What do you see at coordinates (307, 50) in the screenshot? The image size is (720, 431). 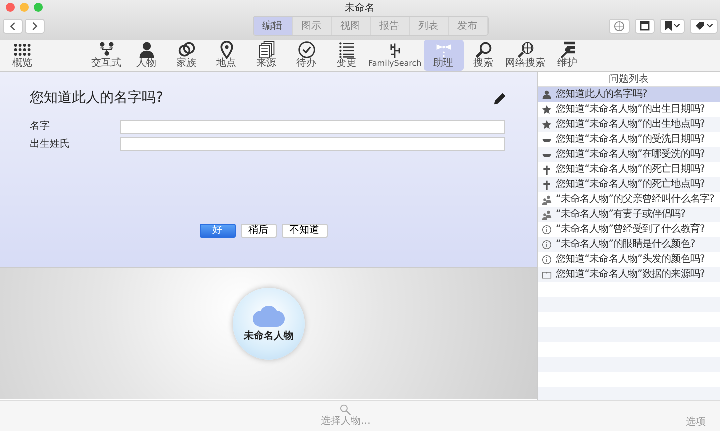 I see `checkmark-circle-icon` at bounding box center [307, 50].